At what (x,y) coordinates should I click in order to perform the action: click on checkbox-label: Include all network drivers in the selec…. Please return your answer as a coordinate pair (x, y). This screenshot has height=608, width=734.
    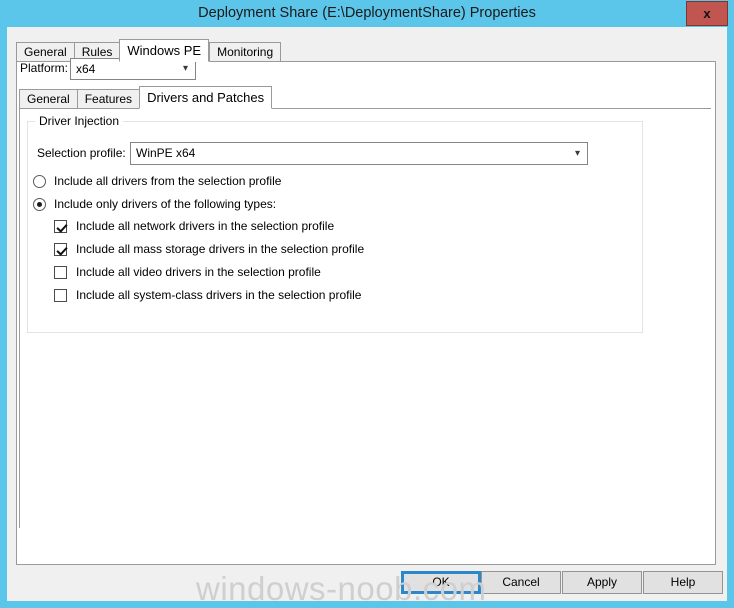
    Looking at the image, I should click on (205, 226).